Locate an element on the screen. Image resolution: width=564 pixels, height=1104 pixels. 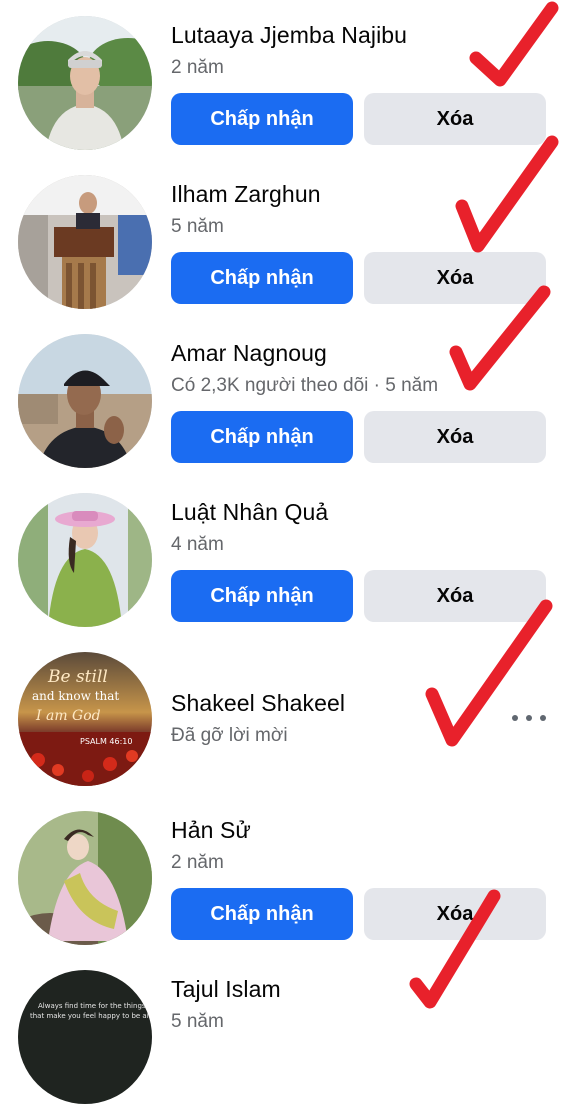
request-status: Đã gỡ lời mời is located at coordinates (229, 735).